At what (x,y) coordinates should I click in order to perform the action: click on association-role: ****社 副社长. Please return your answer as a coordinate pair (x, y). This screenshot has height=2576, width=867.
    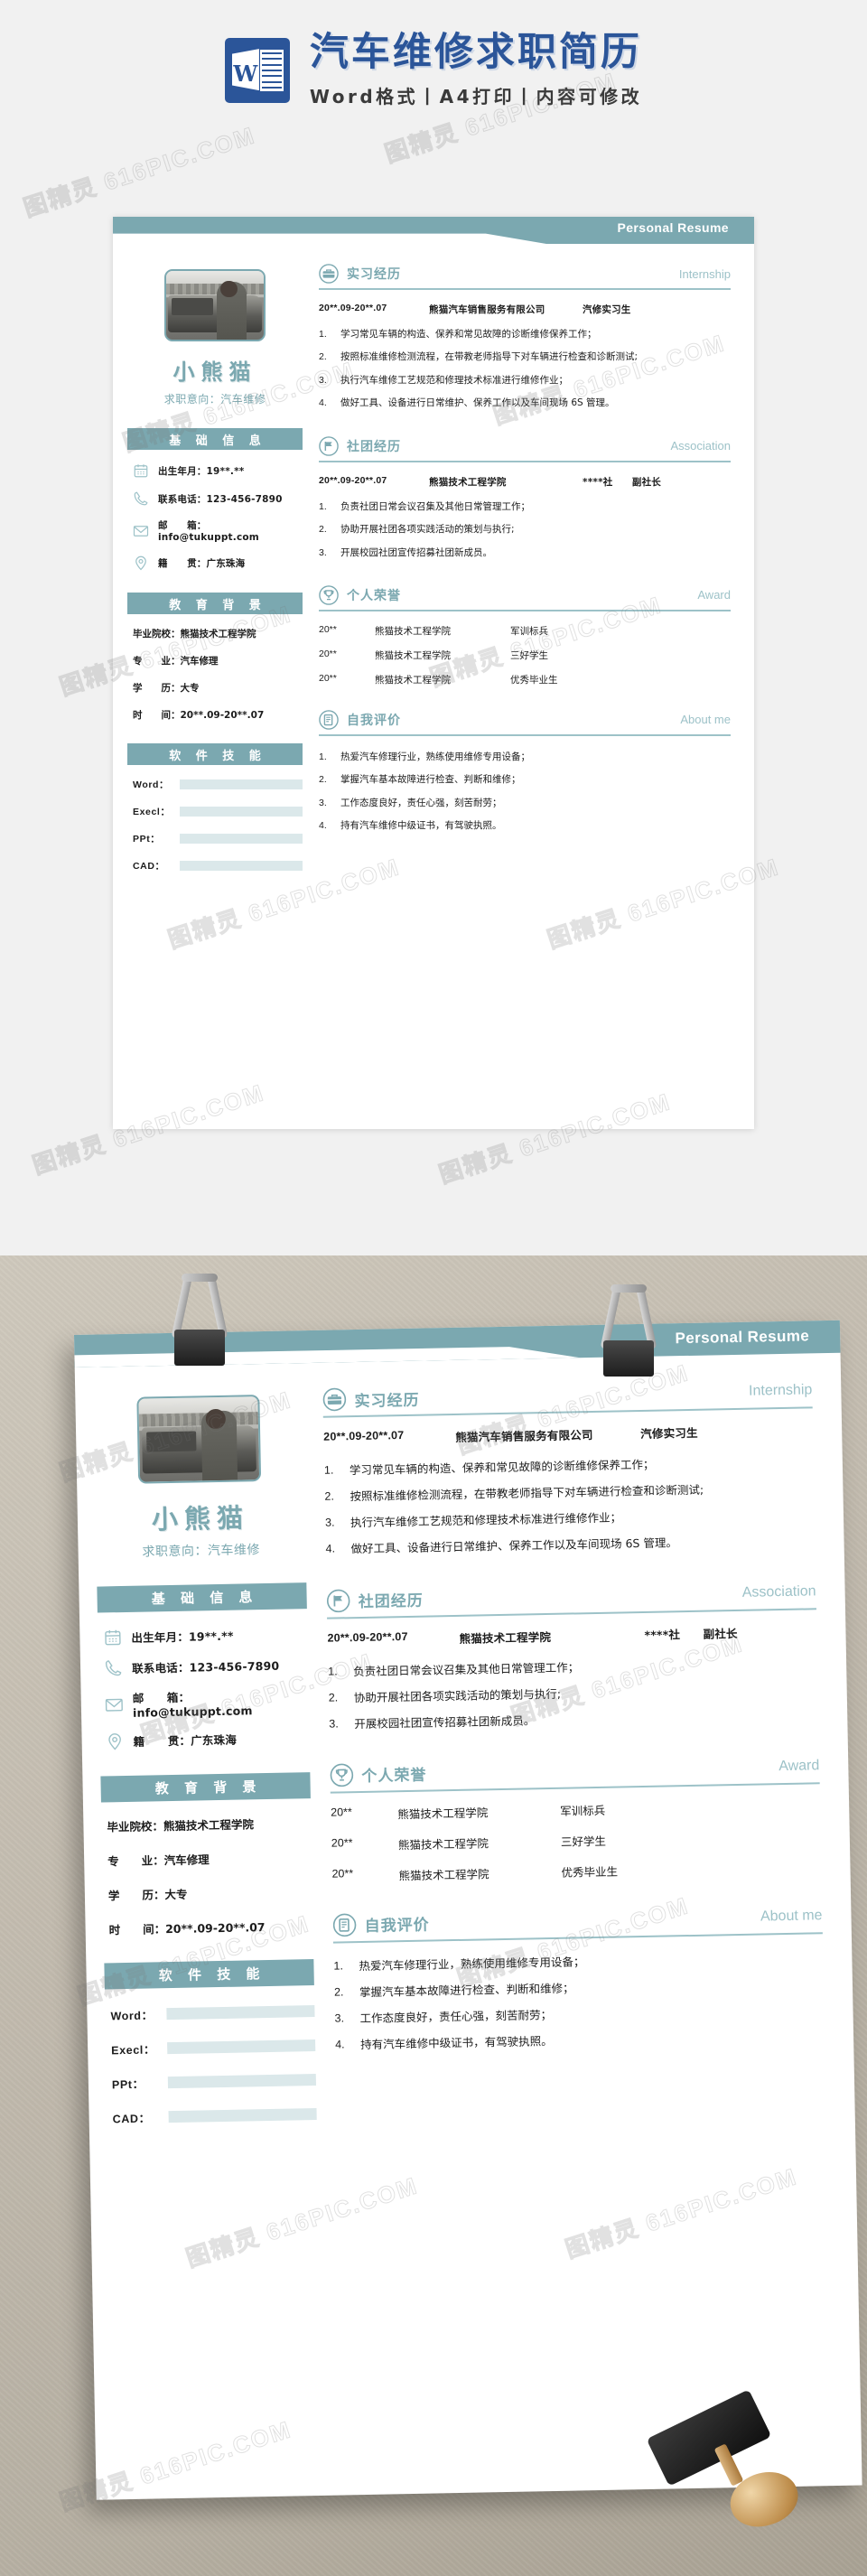
    Looking at the image, I should click on (622, 482).